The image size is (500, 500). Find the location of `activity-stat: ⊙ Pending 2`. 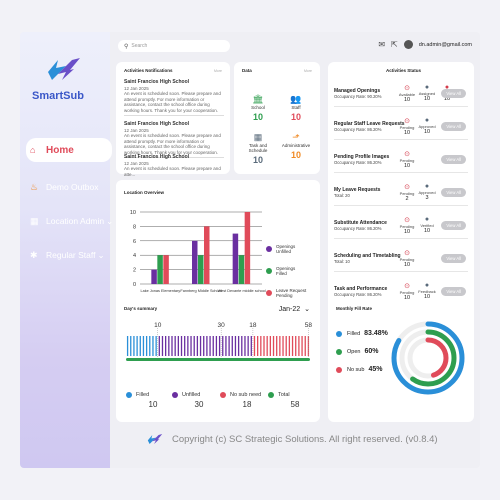

activity-stat: ⊙ Pending 2 is located at coordinates (407, 192).